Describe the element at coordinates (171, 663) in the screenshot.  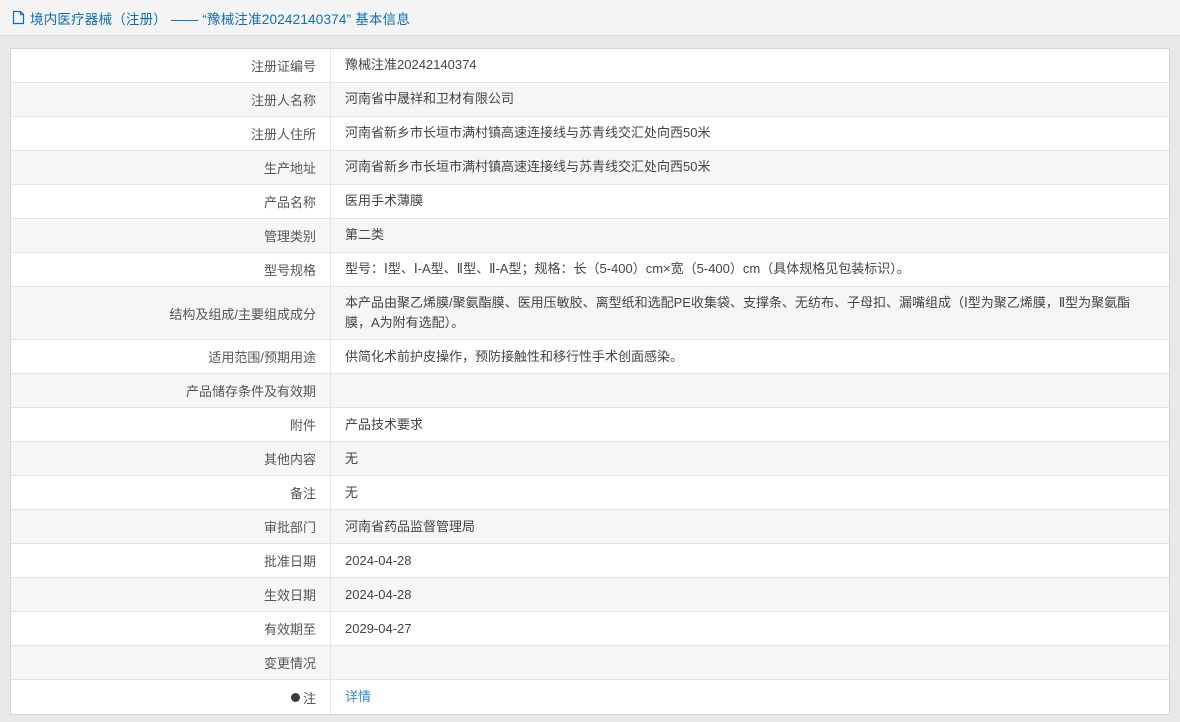
I see `row-label: 变更情况` at that location.